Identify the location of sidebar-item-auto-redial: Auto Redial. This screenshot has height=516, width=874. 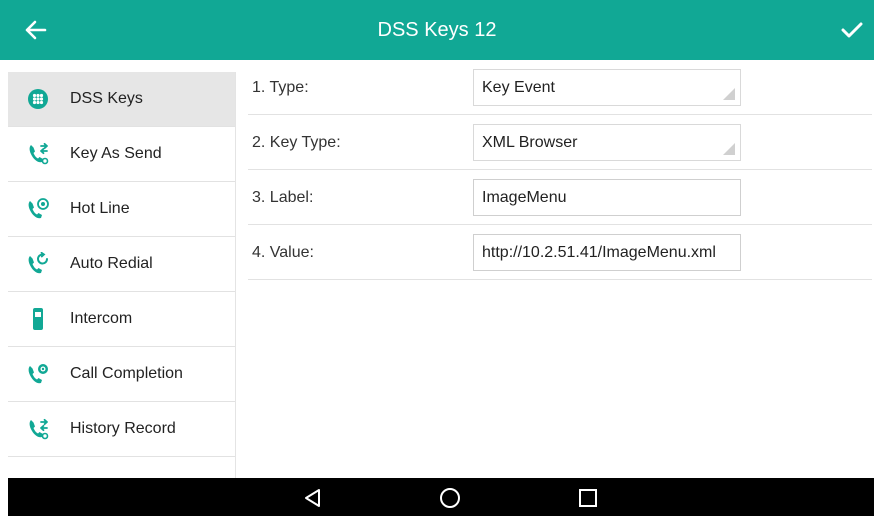
(121, 264).